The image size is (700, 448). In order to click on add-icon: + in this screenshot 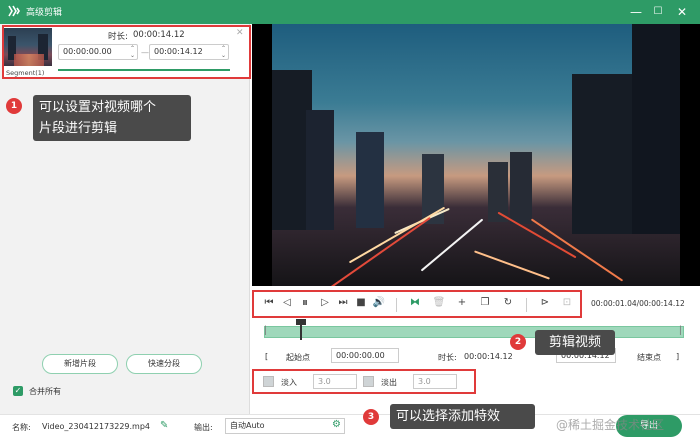, I will do `click(462, 302)`.